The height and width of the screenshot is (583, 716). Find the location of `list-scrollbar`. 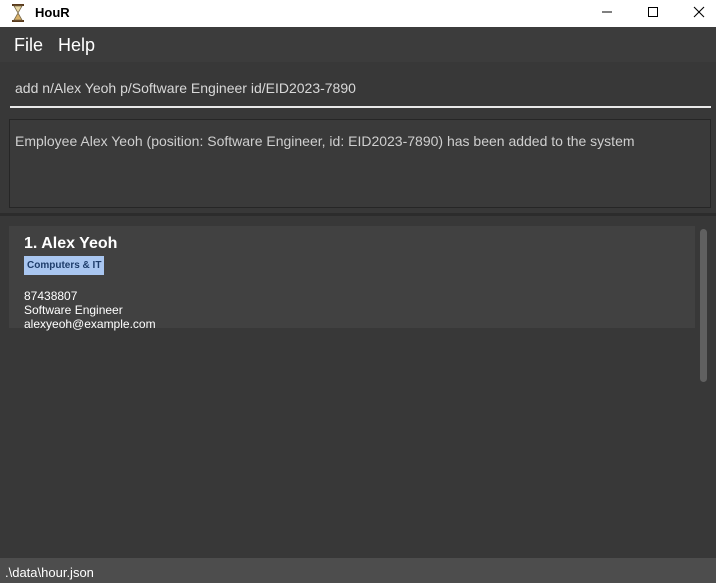

list-scrollbar is located at coordinates (704, 306).